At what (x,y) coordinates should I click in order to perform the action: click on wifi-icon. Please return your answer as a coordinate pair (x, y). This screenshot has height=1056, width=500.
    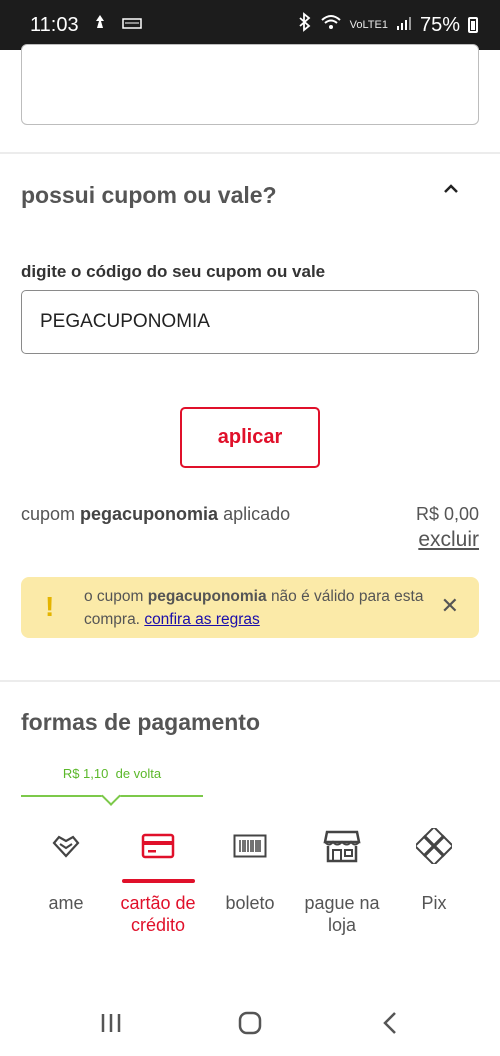
    Looking at the image, I should click on (331, 25).